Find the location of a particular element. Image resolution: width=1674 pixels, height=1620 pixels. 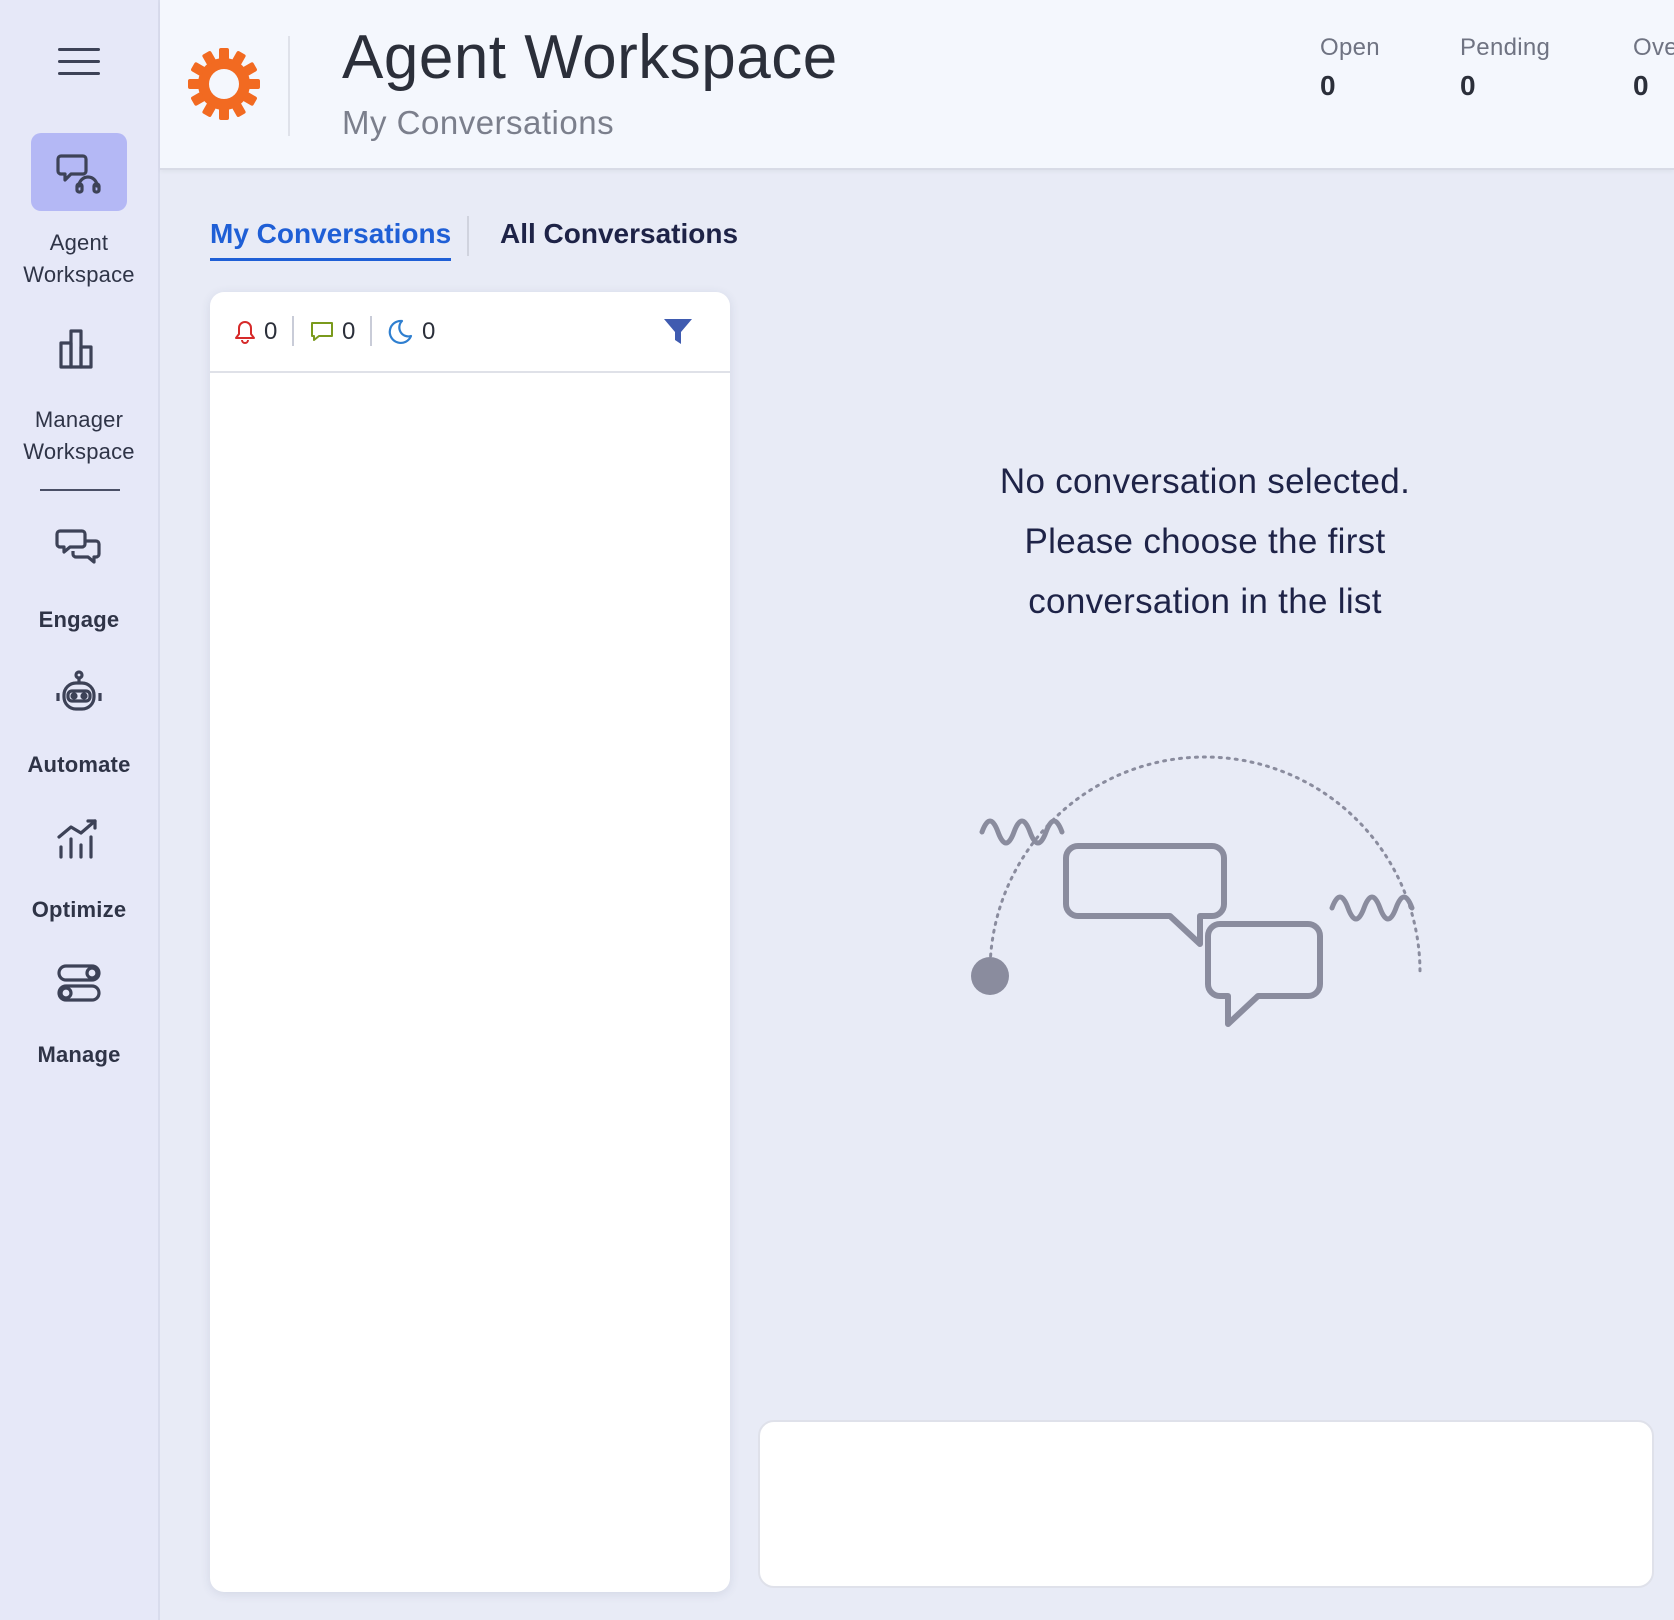

snoozed-counter: 0 is located at coordinates (410, 332).